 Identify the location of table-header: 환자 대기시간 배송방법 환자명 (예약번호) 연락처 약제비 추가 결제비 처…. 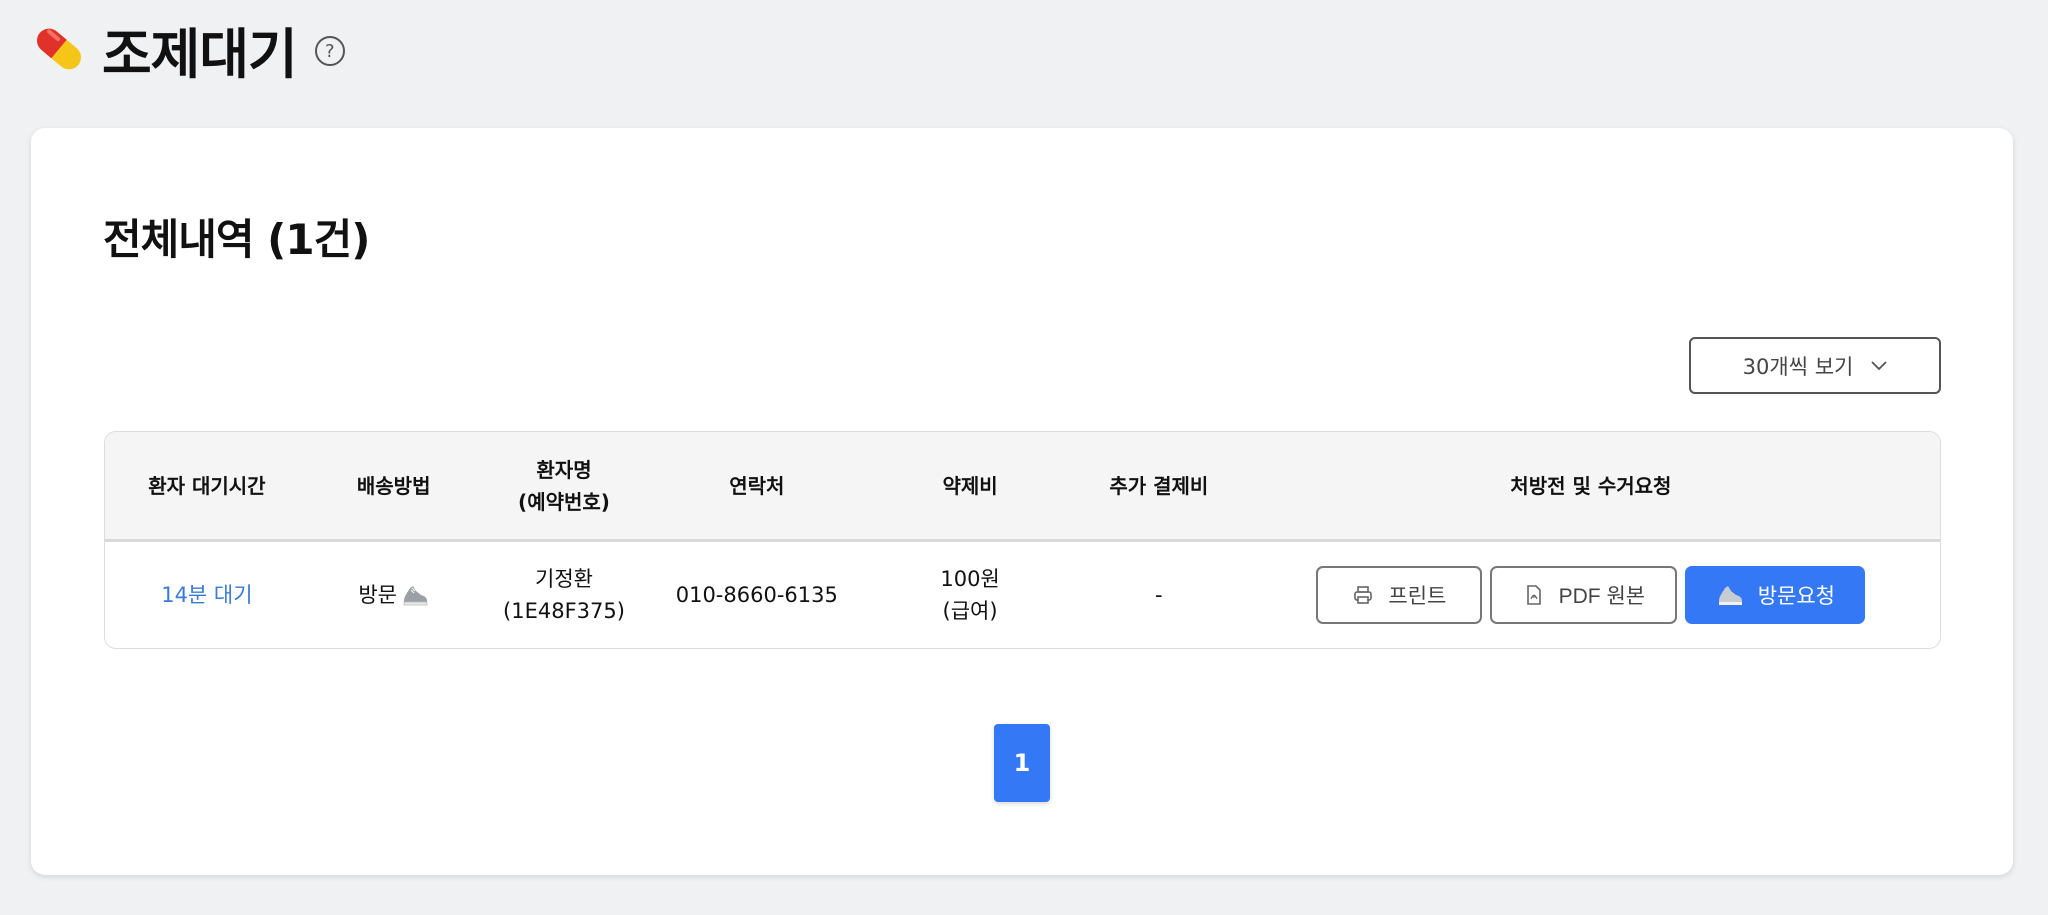
(1022, 487).